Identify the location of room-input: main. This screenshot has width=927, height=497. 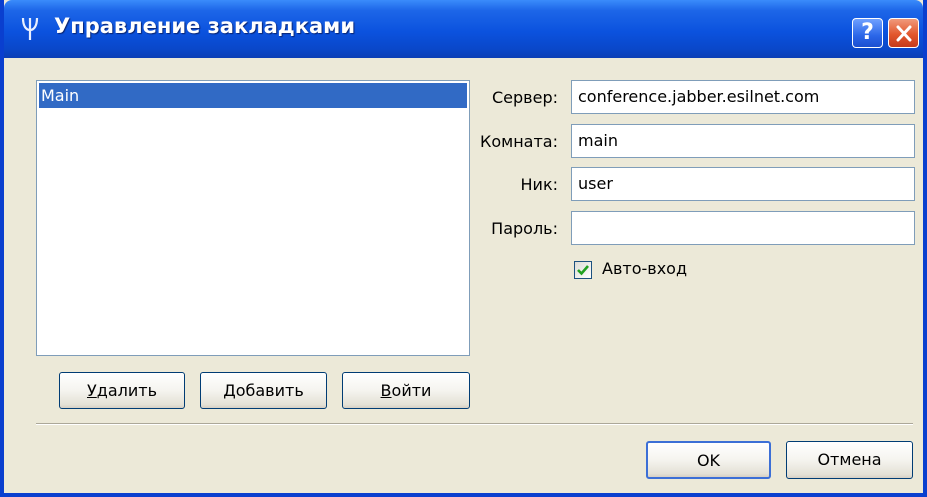
(743, 141).